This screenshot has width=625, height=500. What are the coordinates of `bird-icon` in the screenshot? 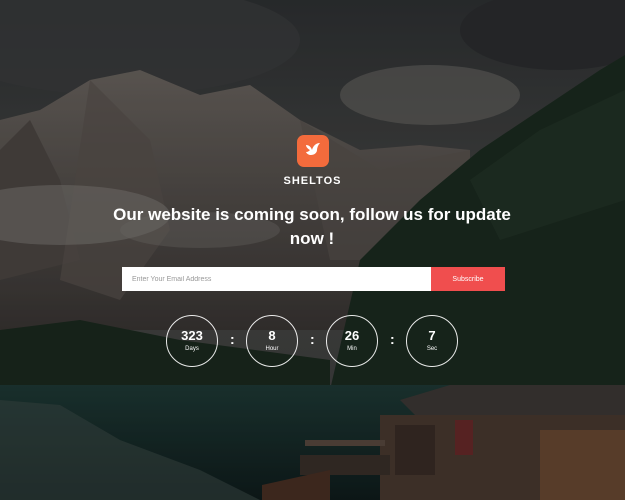 It's located at (313, 151).